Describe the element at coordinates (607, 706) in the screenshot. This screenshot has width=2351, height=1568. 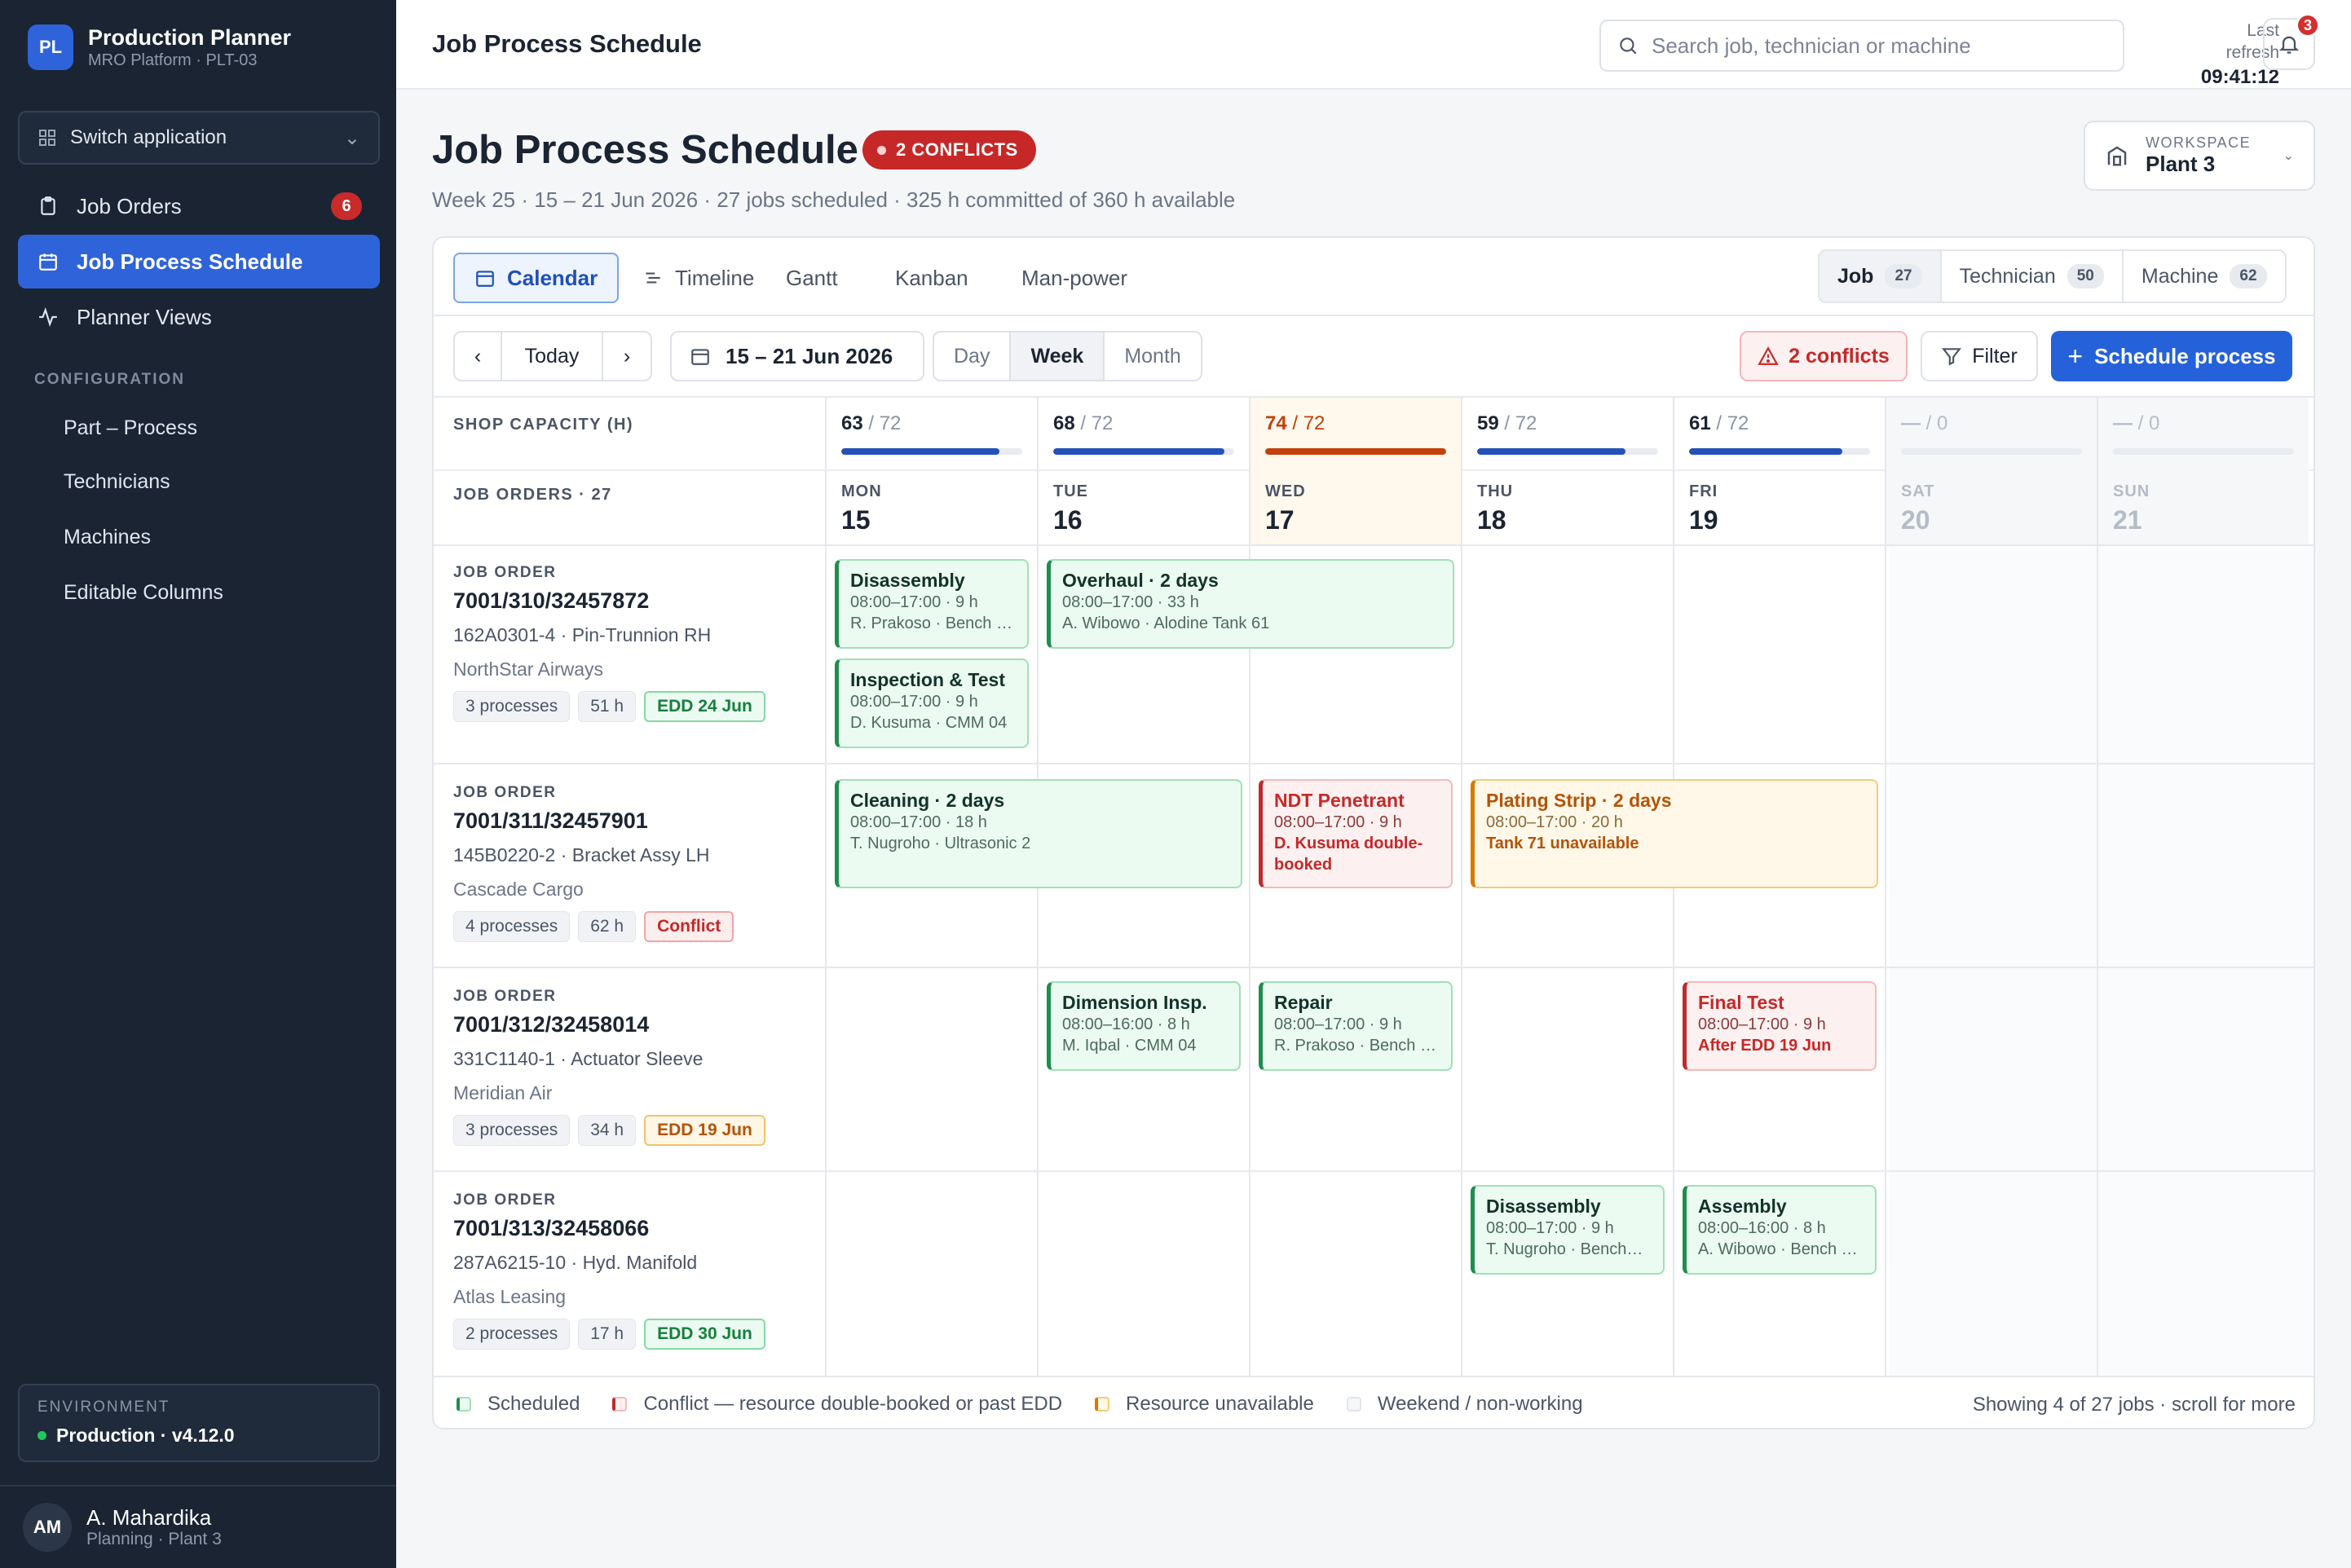
I see `hours-tag: 51 h` at that location.